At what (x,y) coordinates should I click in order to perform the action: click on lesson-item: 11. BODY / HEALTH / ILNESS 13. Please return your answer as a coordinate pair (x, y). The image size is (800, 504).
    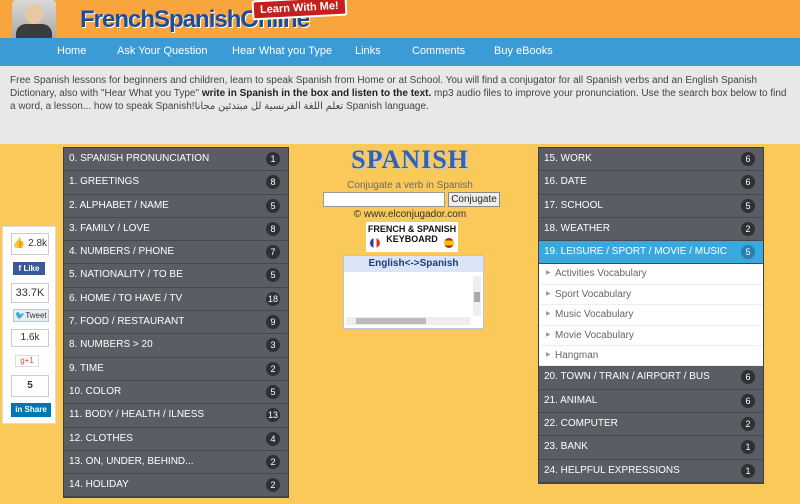
    Looking at the image, I should click on (176, 416).